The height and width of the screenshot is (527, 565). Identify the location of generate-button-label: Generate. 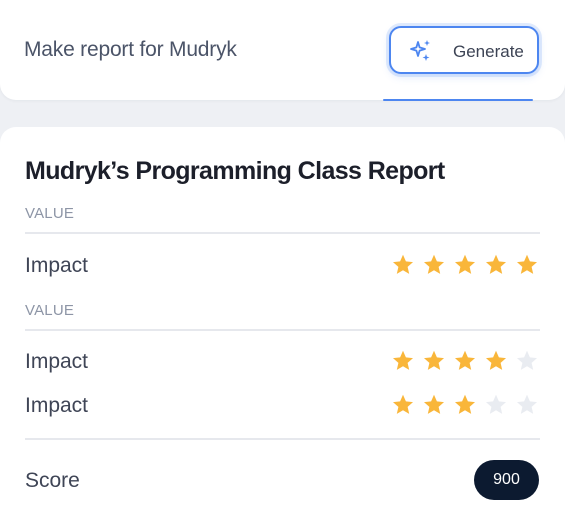
(488, 51).